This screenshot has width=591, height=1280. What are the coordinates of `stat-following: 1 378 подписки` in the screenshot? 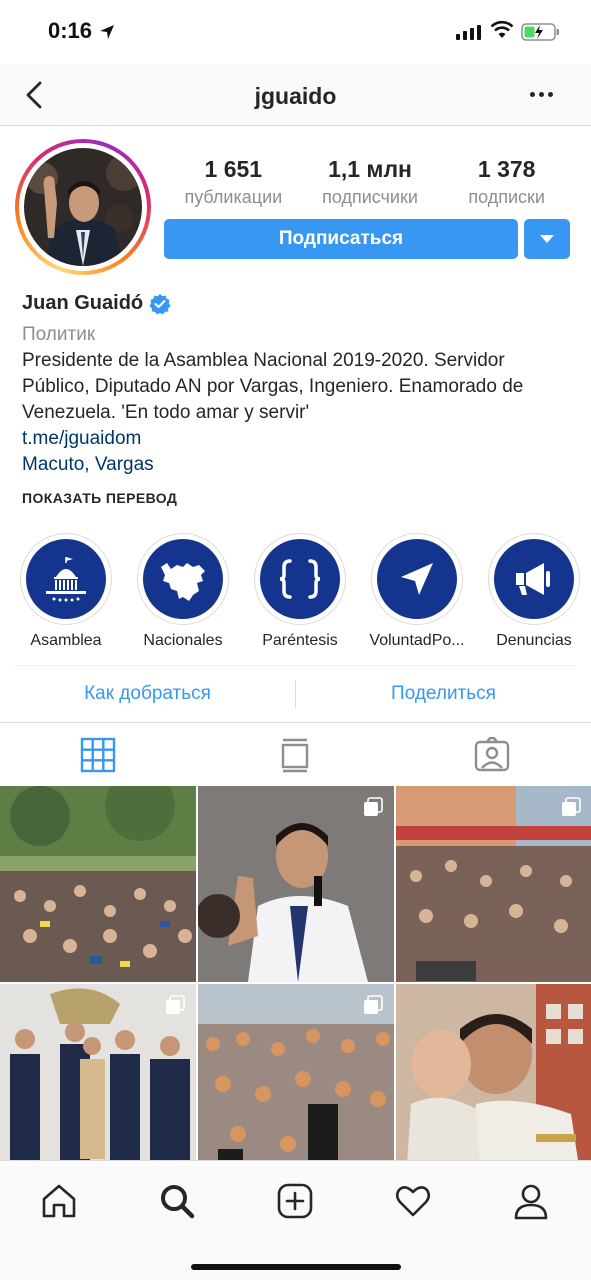 It's located at (506, 182).